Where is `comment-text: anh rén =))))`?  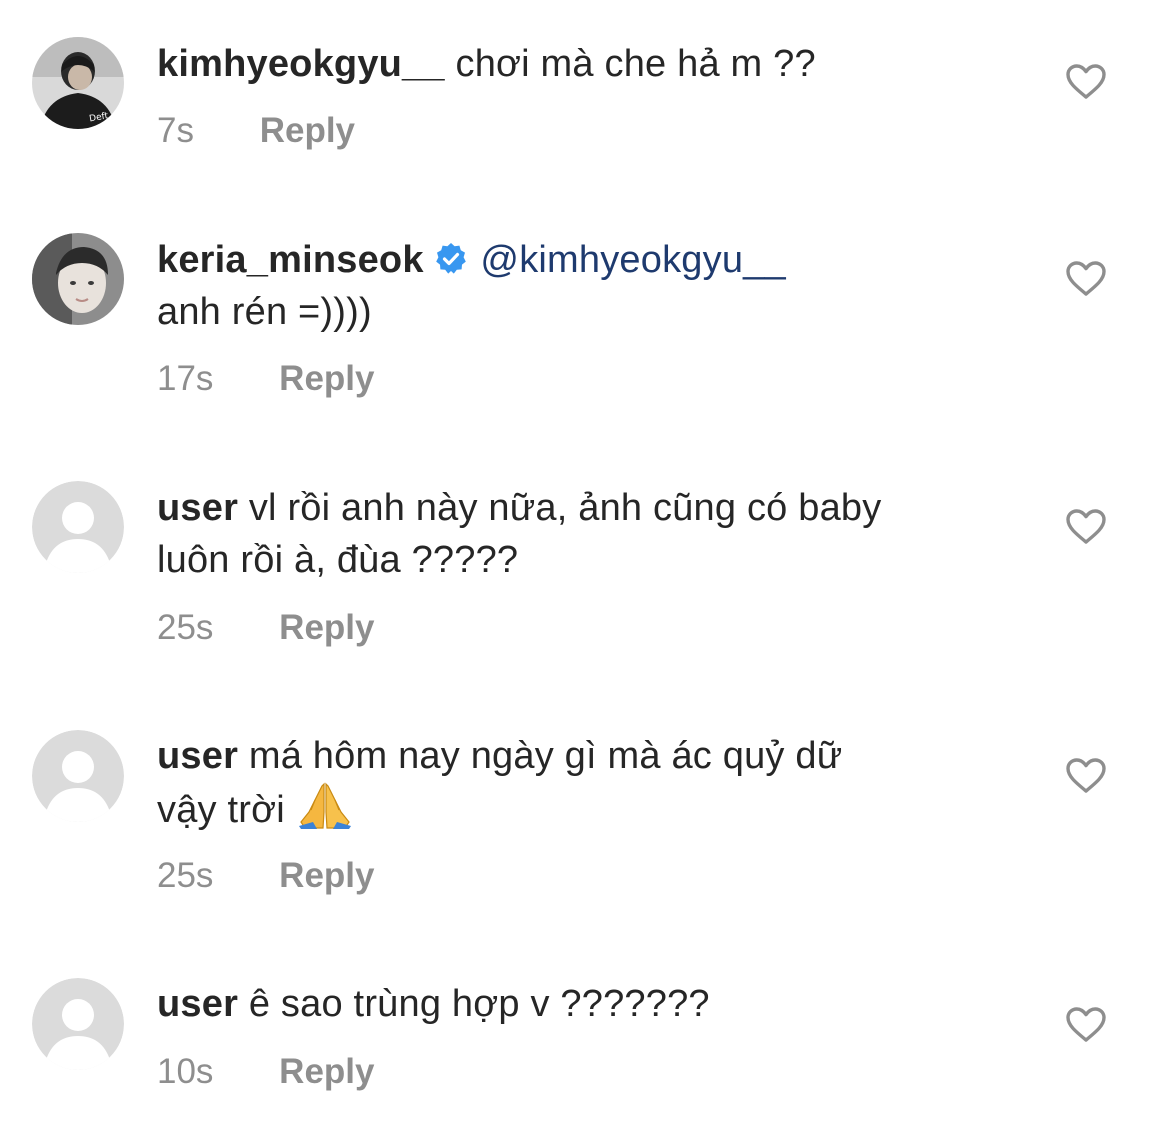 comment-text: anh rén =)))) is located at coordinates (264, 312).